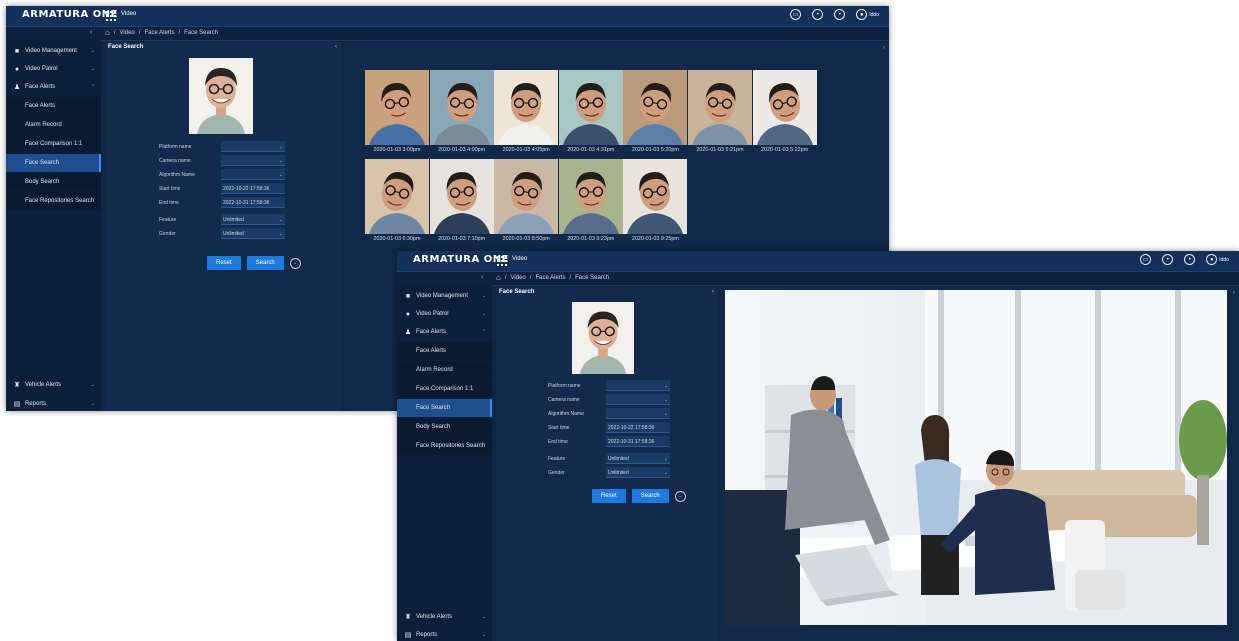 The image size is (1239, 641). What do you see at coordinates (590, 111) in the screenshot?
I see `result-thumbnail: 2020-01-03 4:31pm` at bounding box center [590, 111].